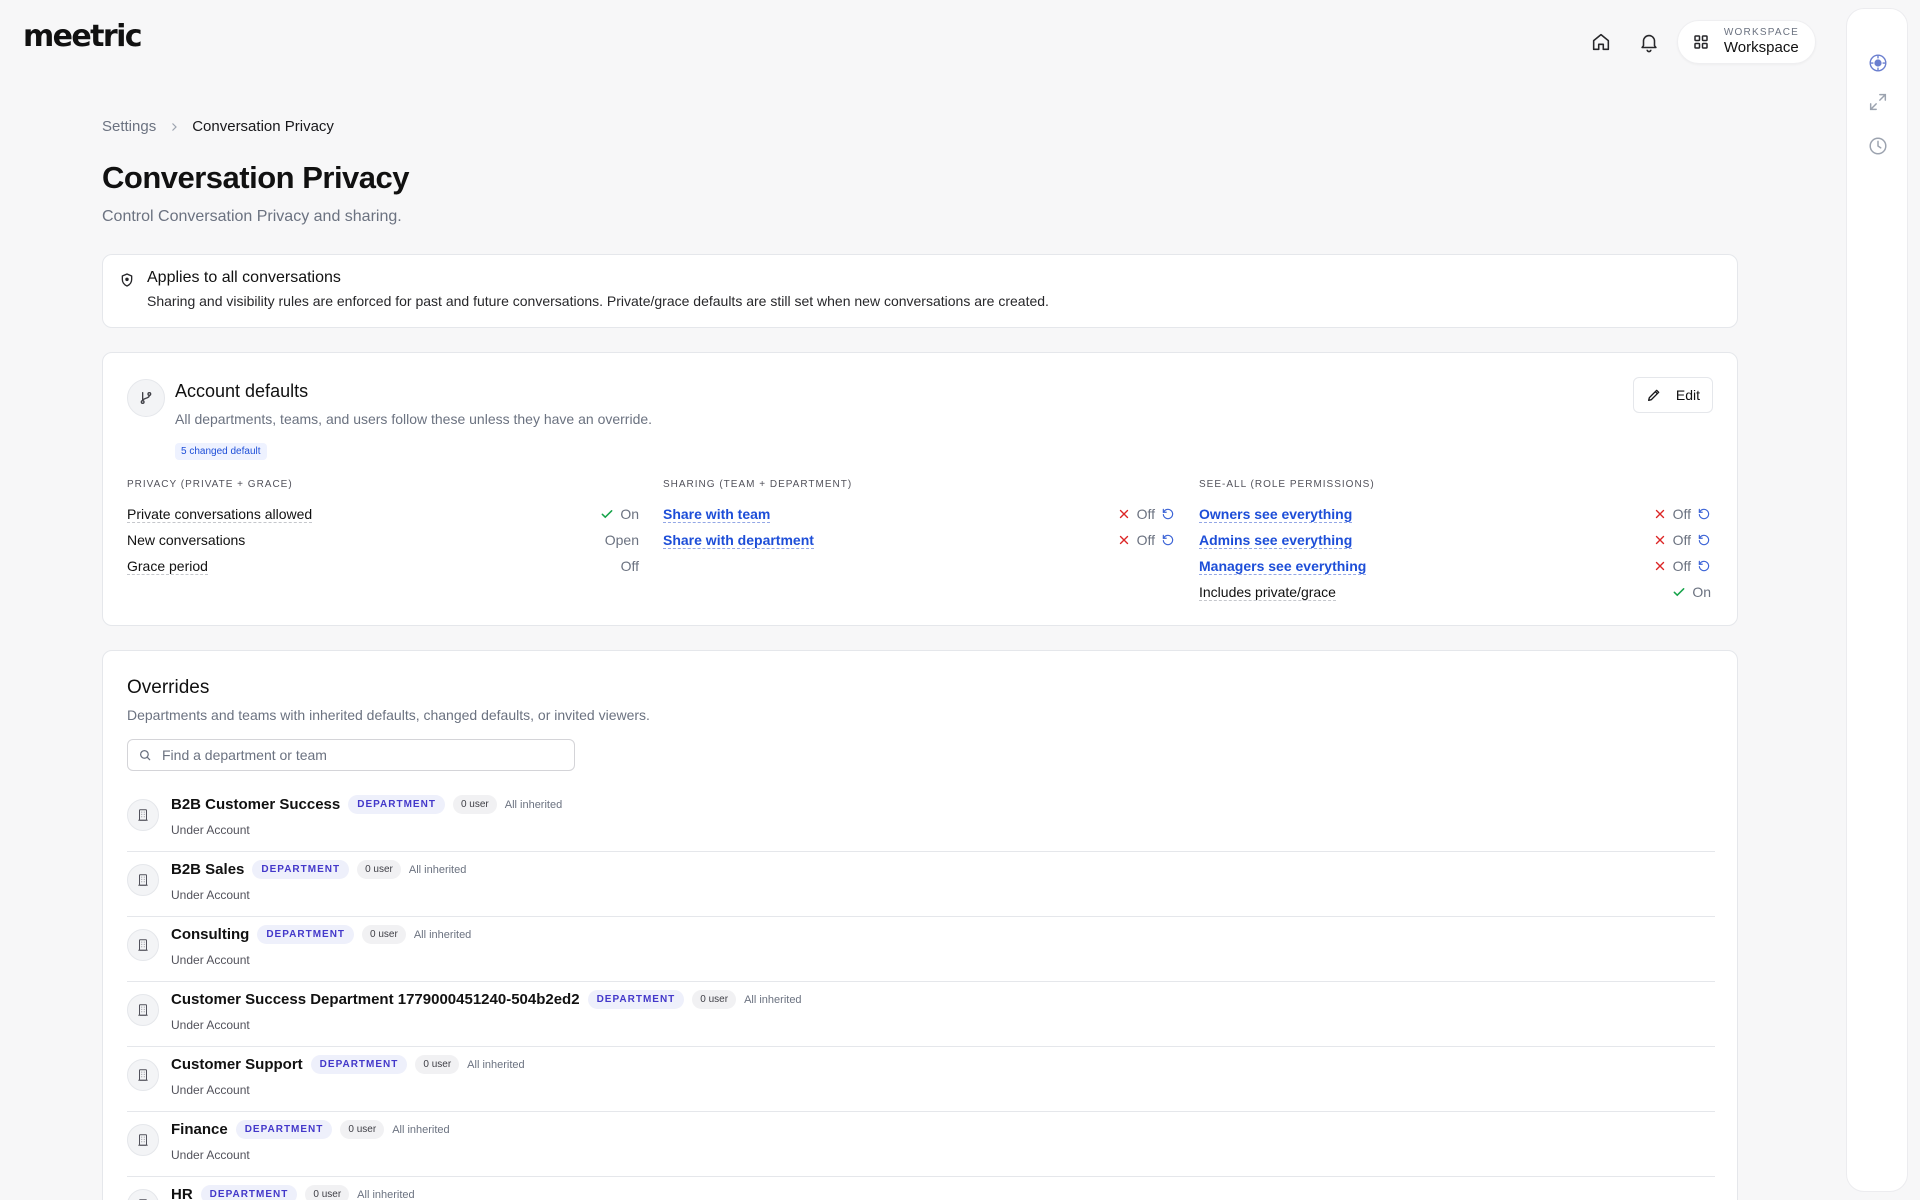  I want to click on item-name: Customer Support, so click(237, 1064).